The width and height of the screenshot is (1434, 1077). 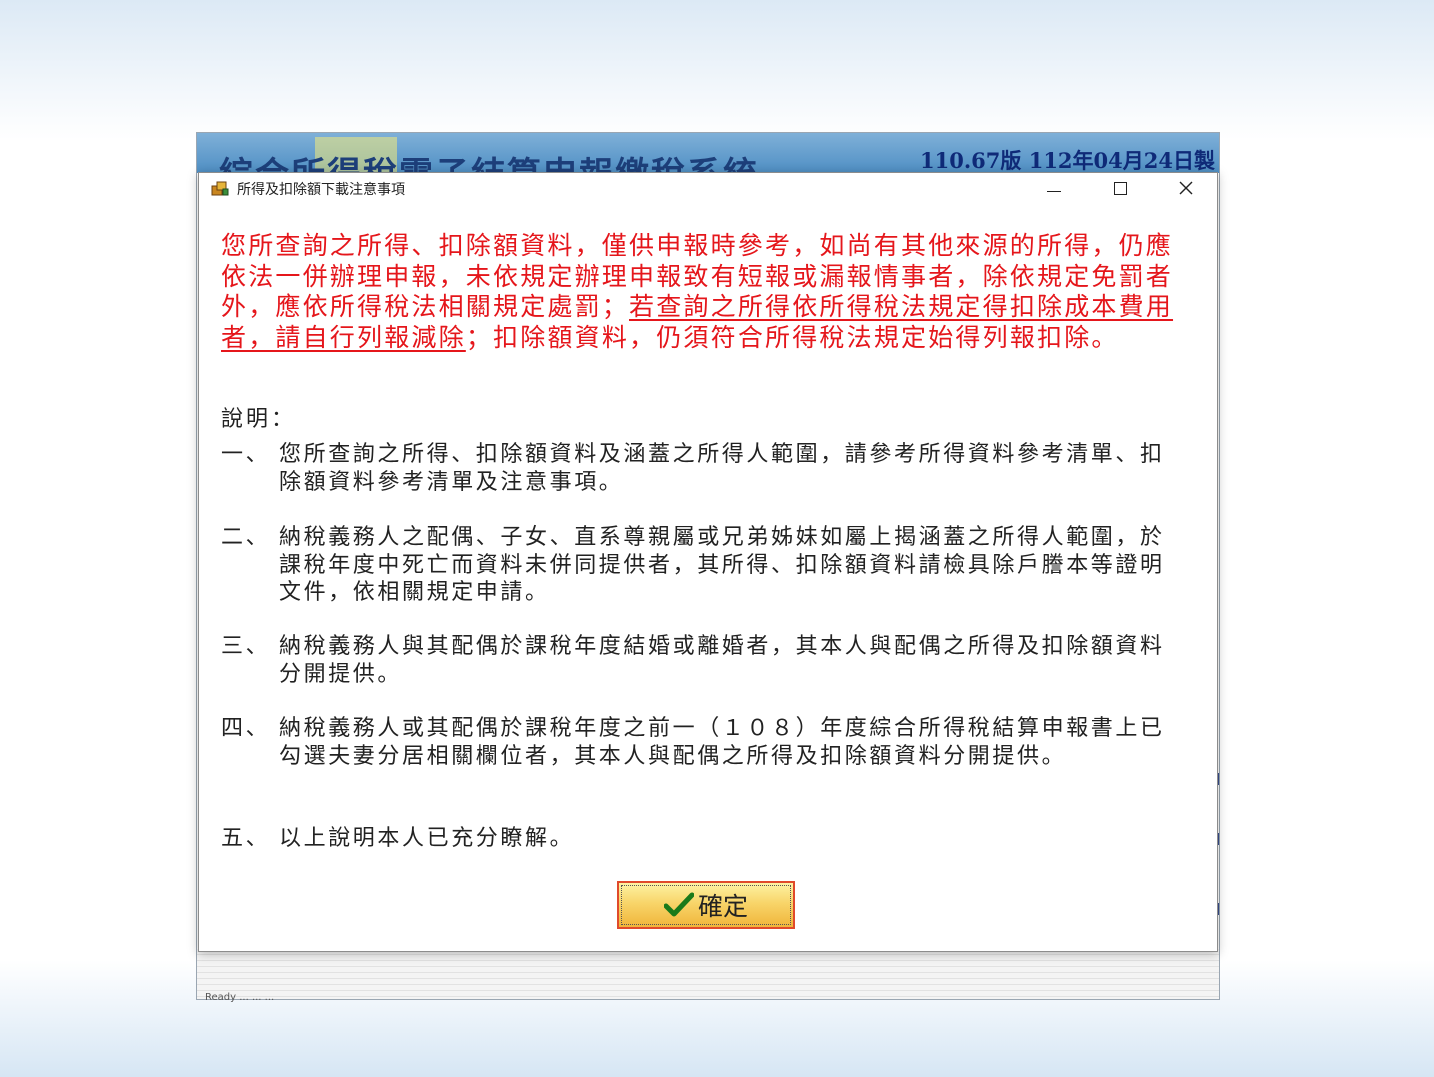 I want to click on dialog-titlebar: 所得及扣除額下載注意事項, so click(x=708, y=188).